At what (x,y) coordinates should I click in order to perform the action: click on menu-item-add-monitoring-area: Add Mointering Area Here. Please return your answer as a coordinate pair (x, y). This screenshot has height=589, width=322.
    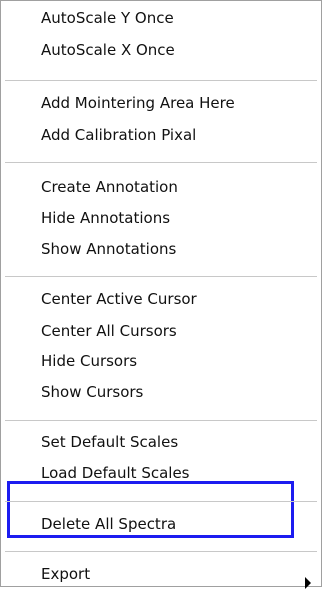
    Looking at the image, I should click on (138, 103).